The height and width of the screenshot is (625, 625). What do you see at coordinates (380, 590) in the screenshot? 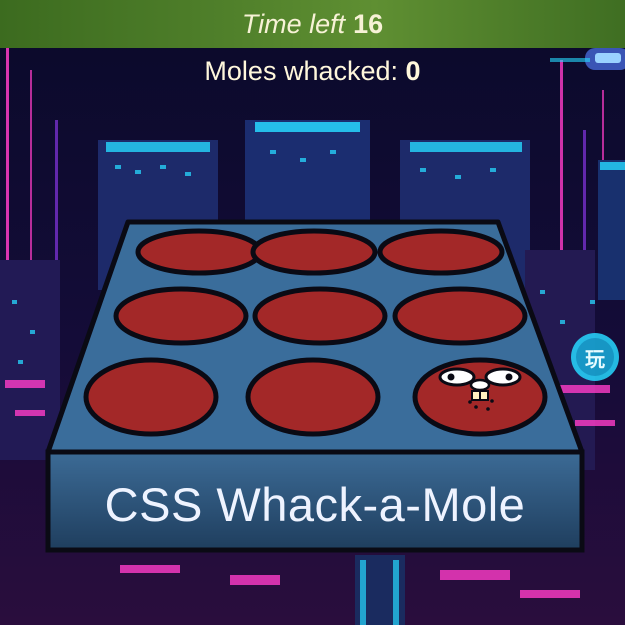
I see `bottom-tower` at bounding box center [380, 590].